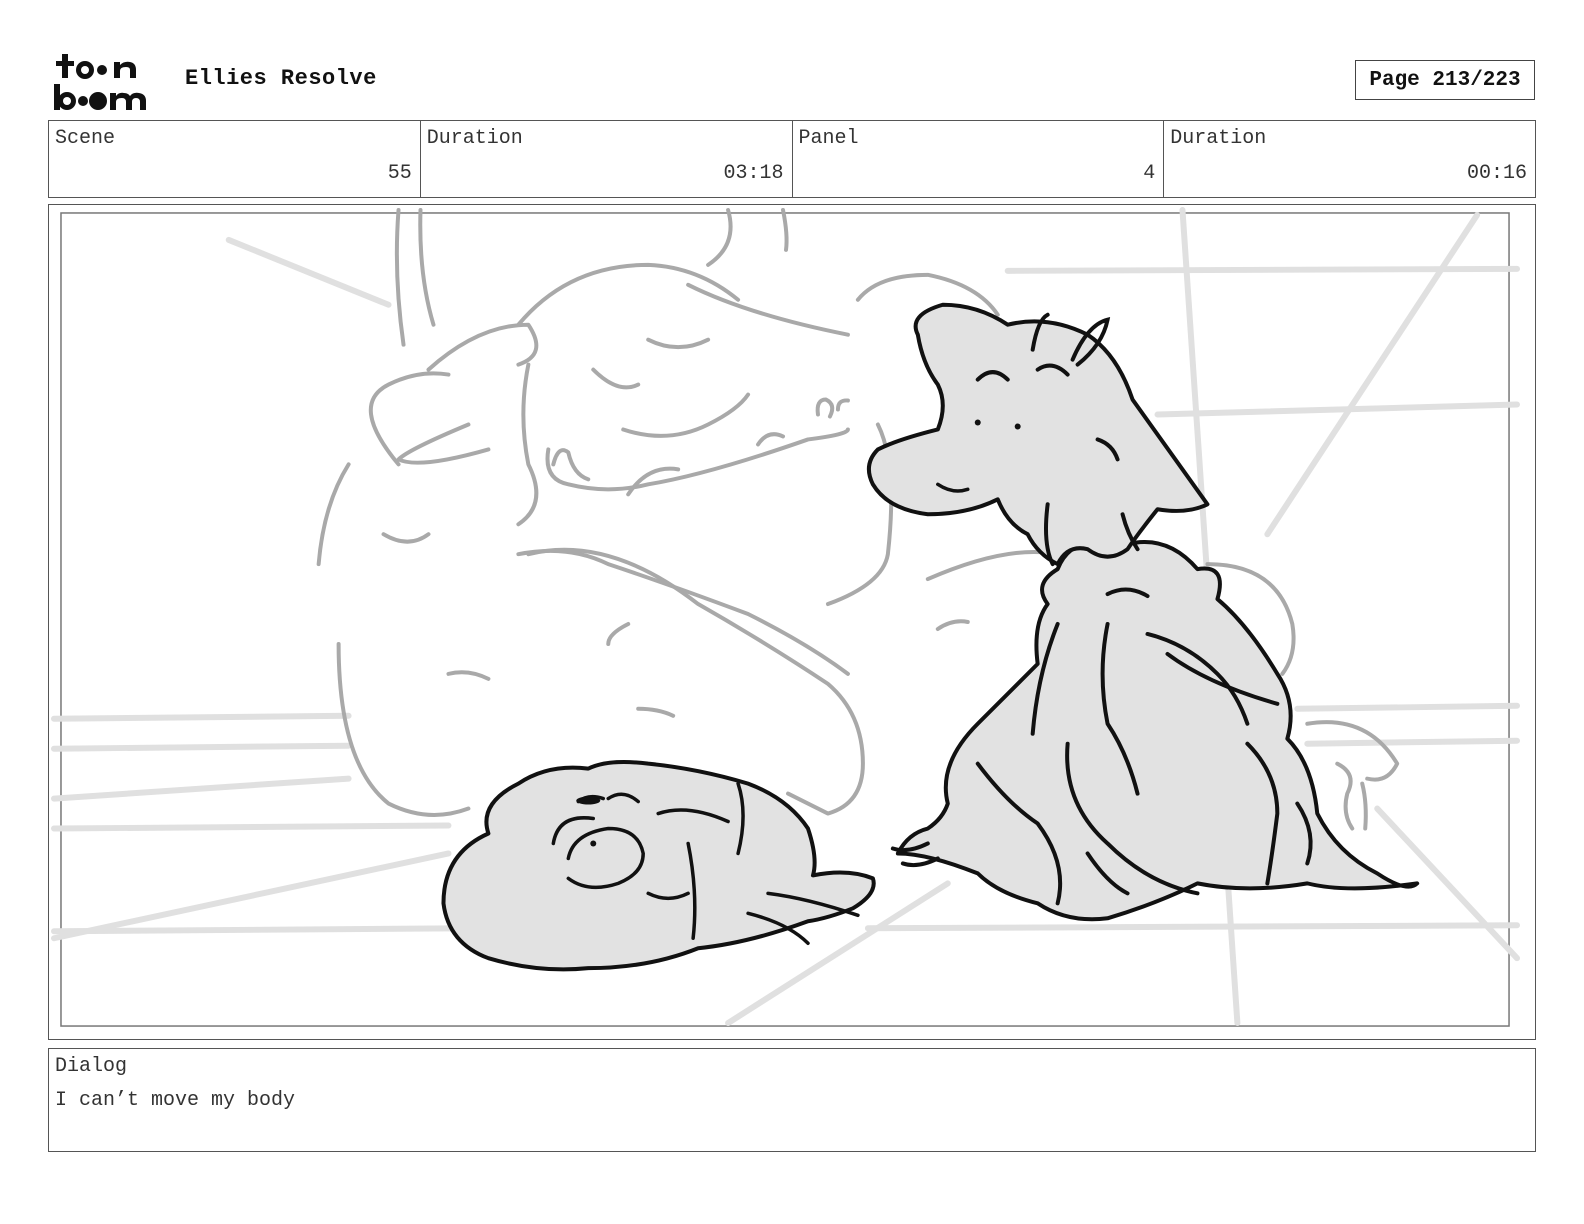  What do you see at coordinates (281, 78) in the screenshot?
I see `document-title: Ellies Resolve` at bounding box center [281, 78].